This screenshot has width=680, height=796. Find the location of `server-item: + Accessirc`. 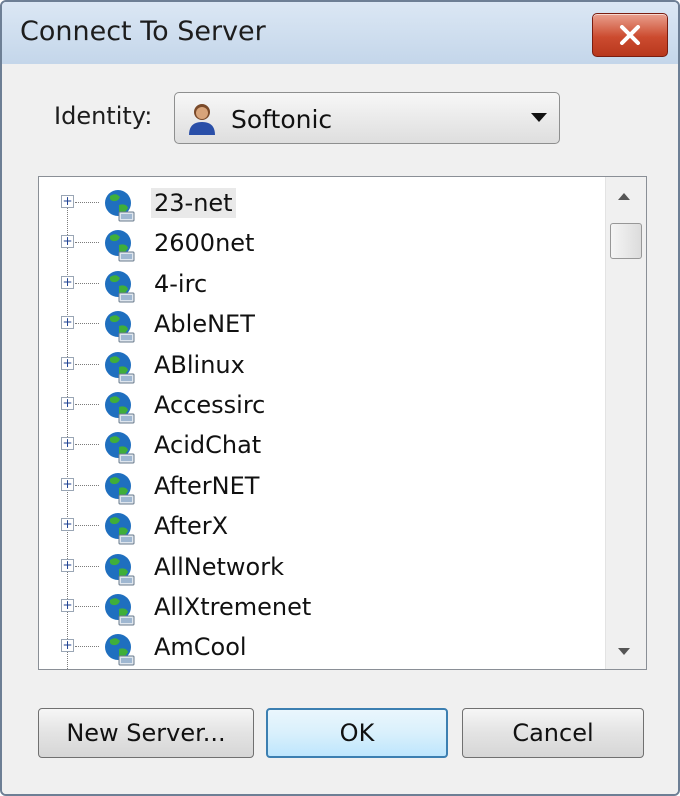

server-item: + Accessirc is located at coordinates (319, 405).